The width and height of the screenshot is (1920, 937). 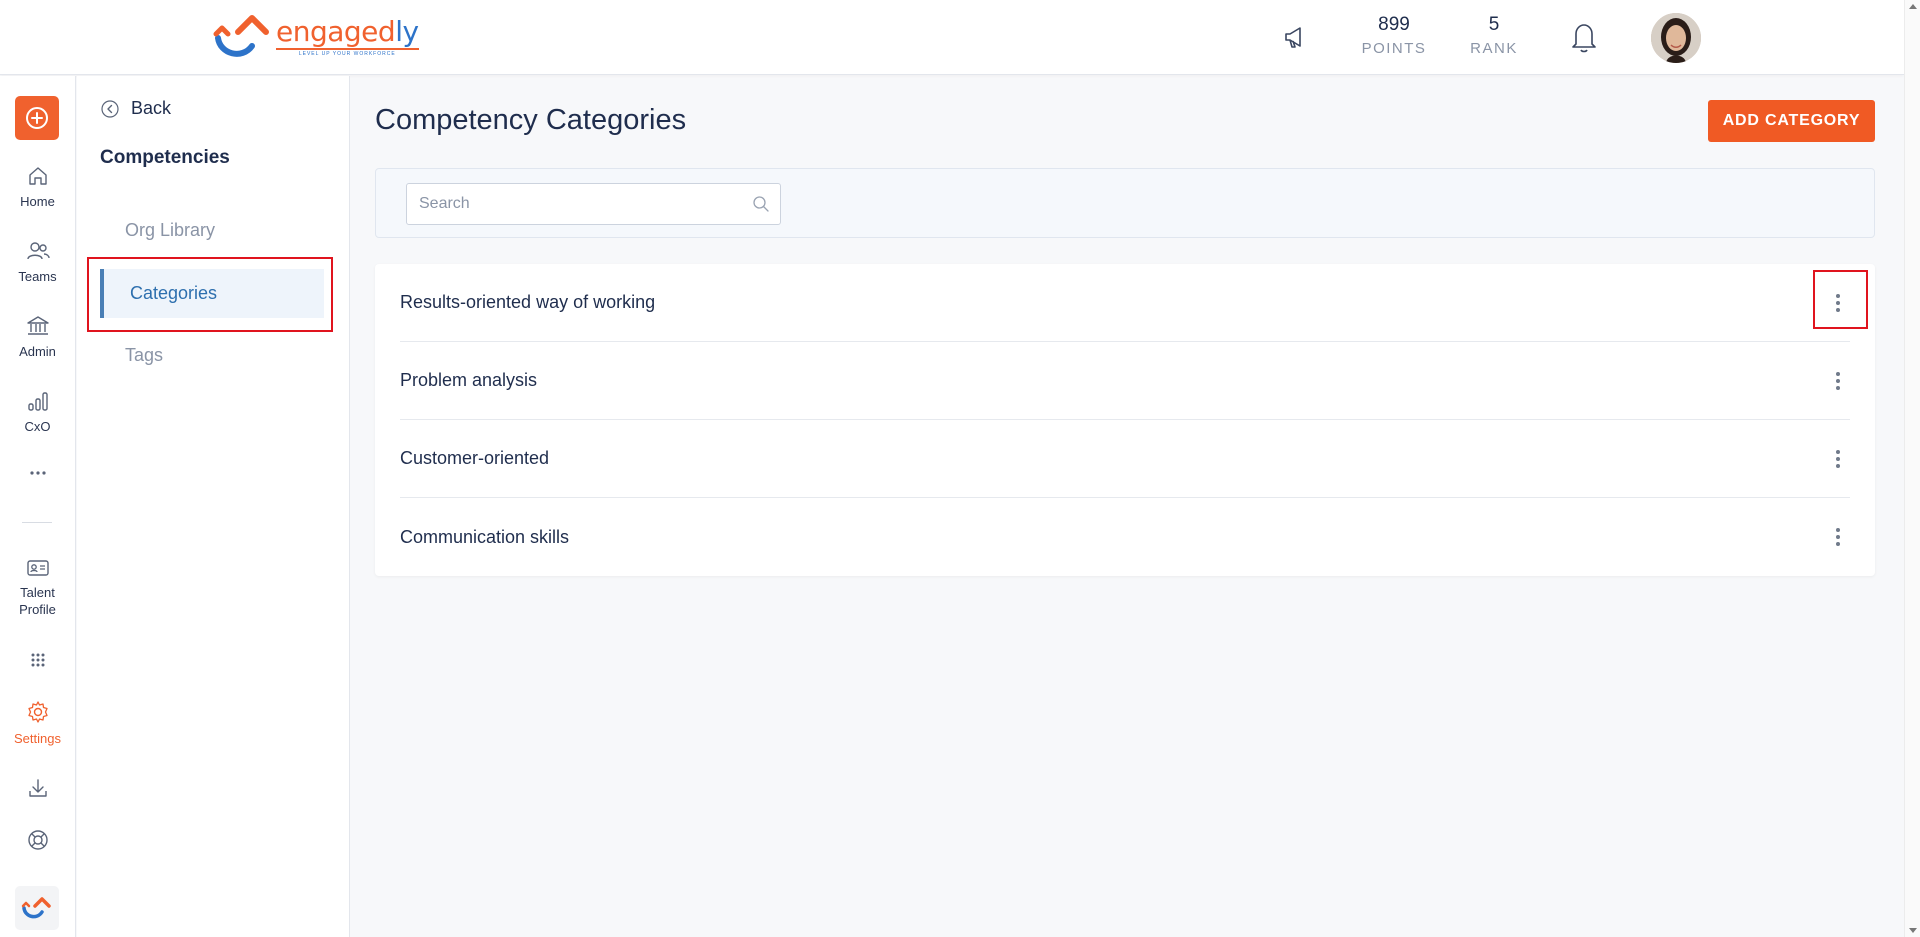 I want to click on rail-item-admin: Admin, so click(x=37, y=337).